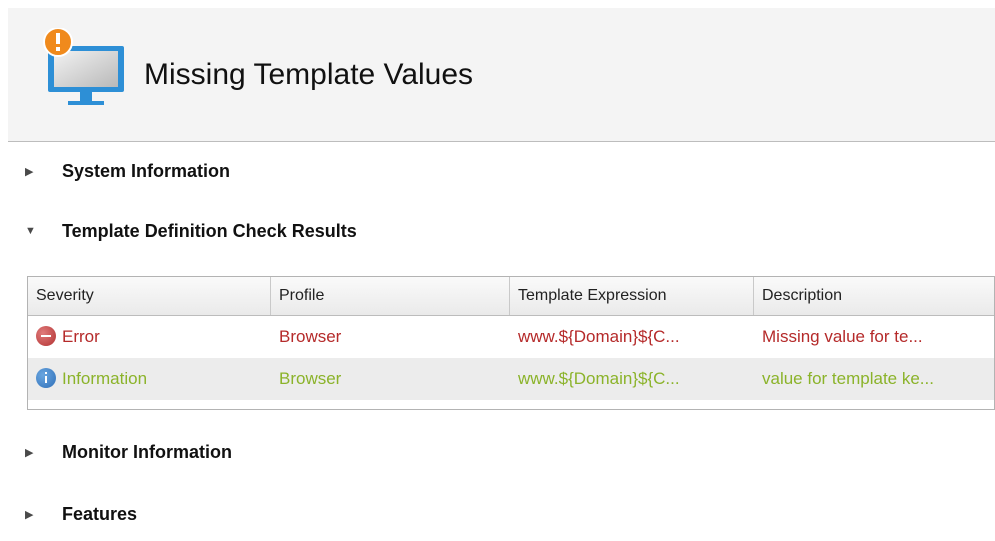  I want to click on column-header-description: Description, so click(874, 296).